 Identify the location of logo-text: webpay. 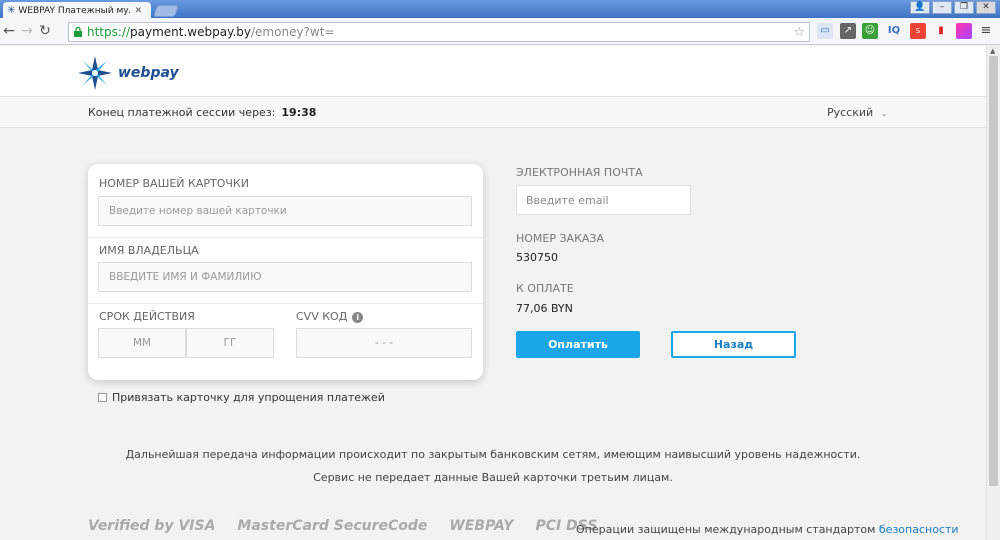
(148, 73).